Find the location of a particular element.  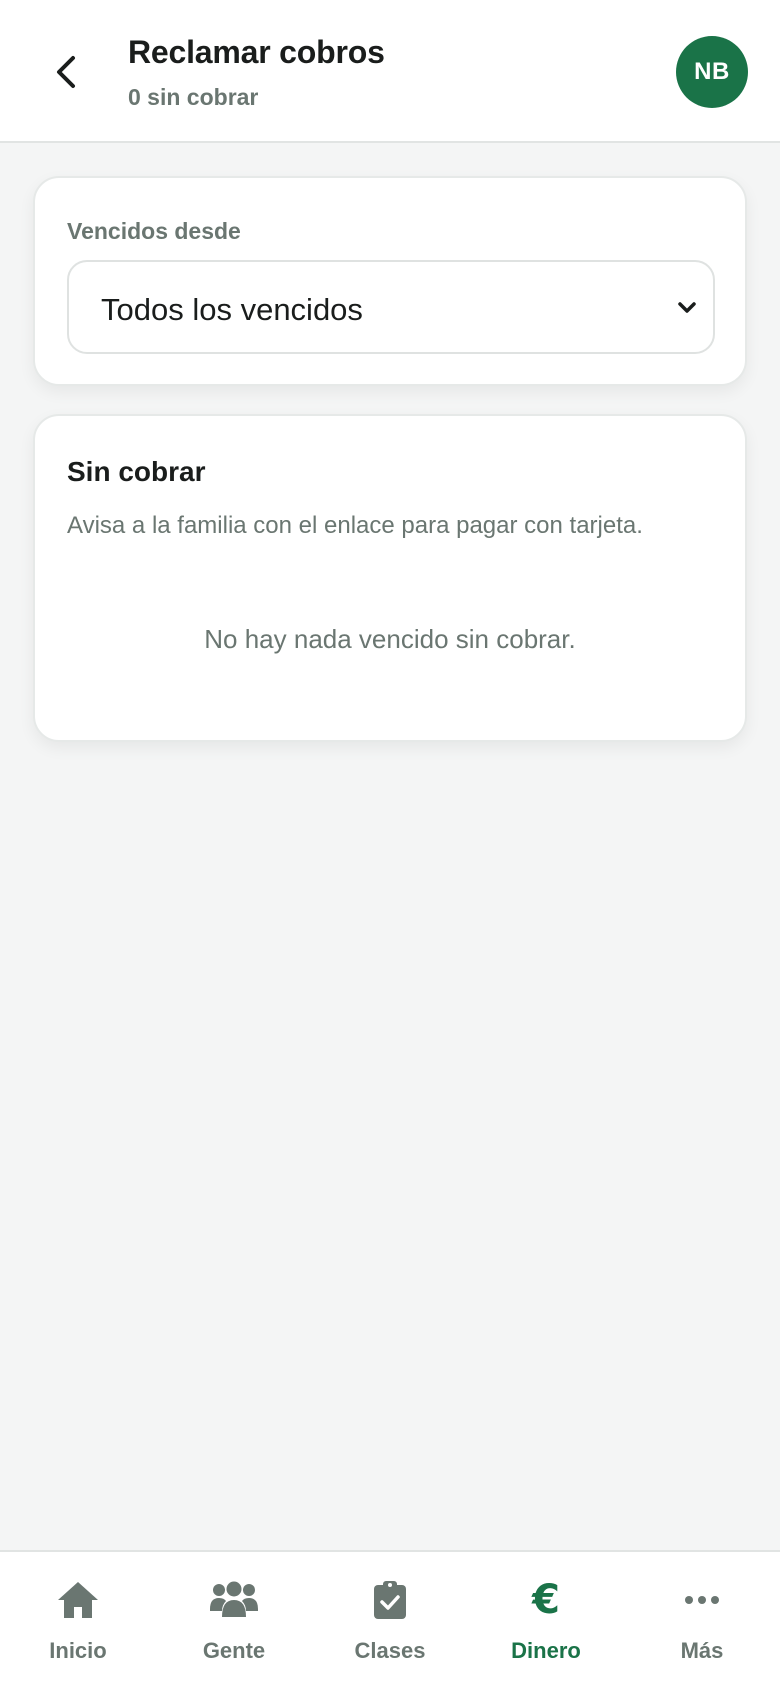

nav-item-mas: Más is located at coordinates (702, 1620).